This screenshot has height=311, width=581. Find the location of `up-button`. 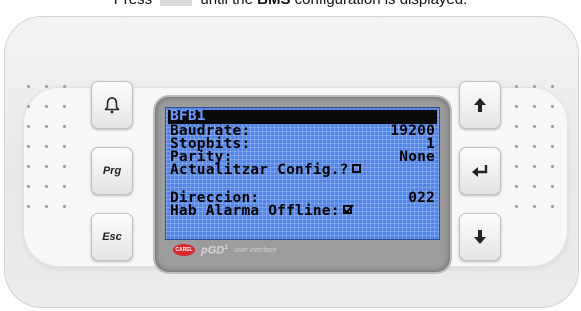

up-button is located at coordinates (480, 105).